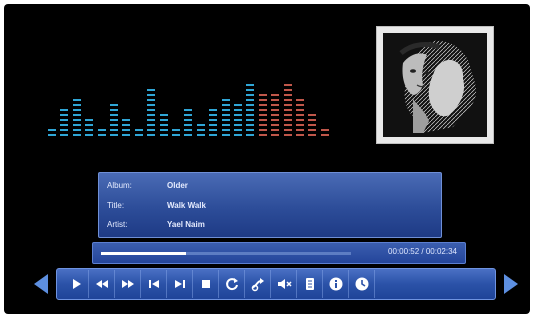  I want to click on progress-panel: 00:00:52 / 00:02:34, so click(279, 253).